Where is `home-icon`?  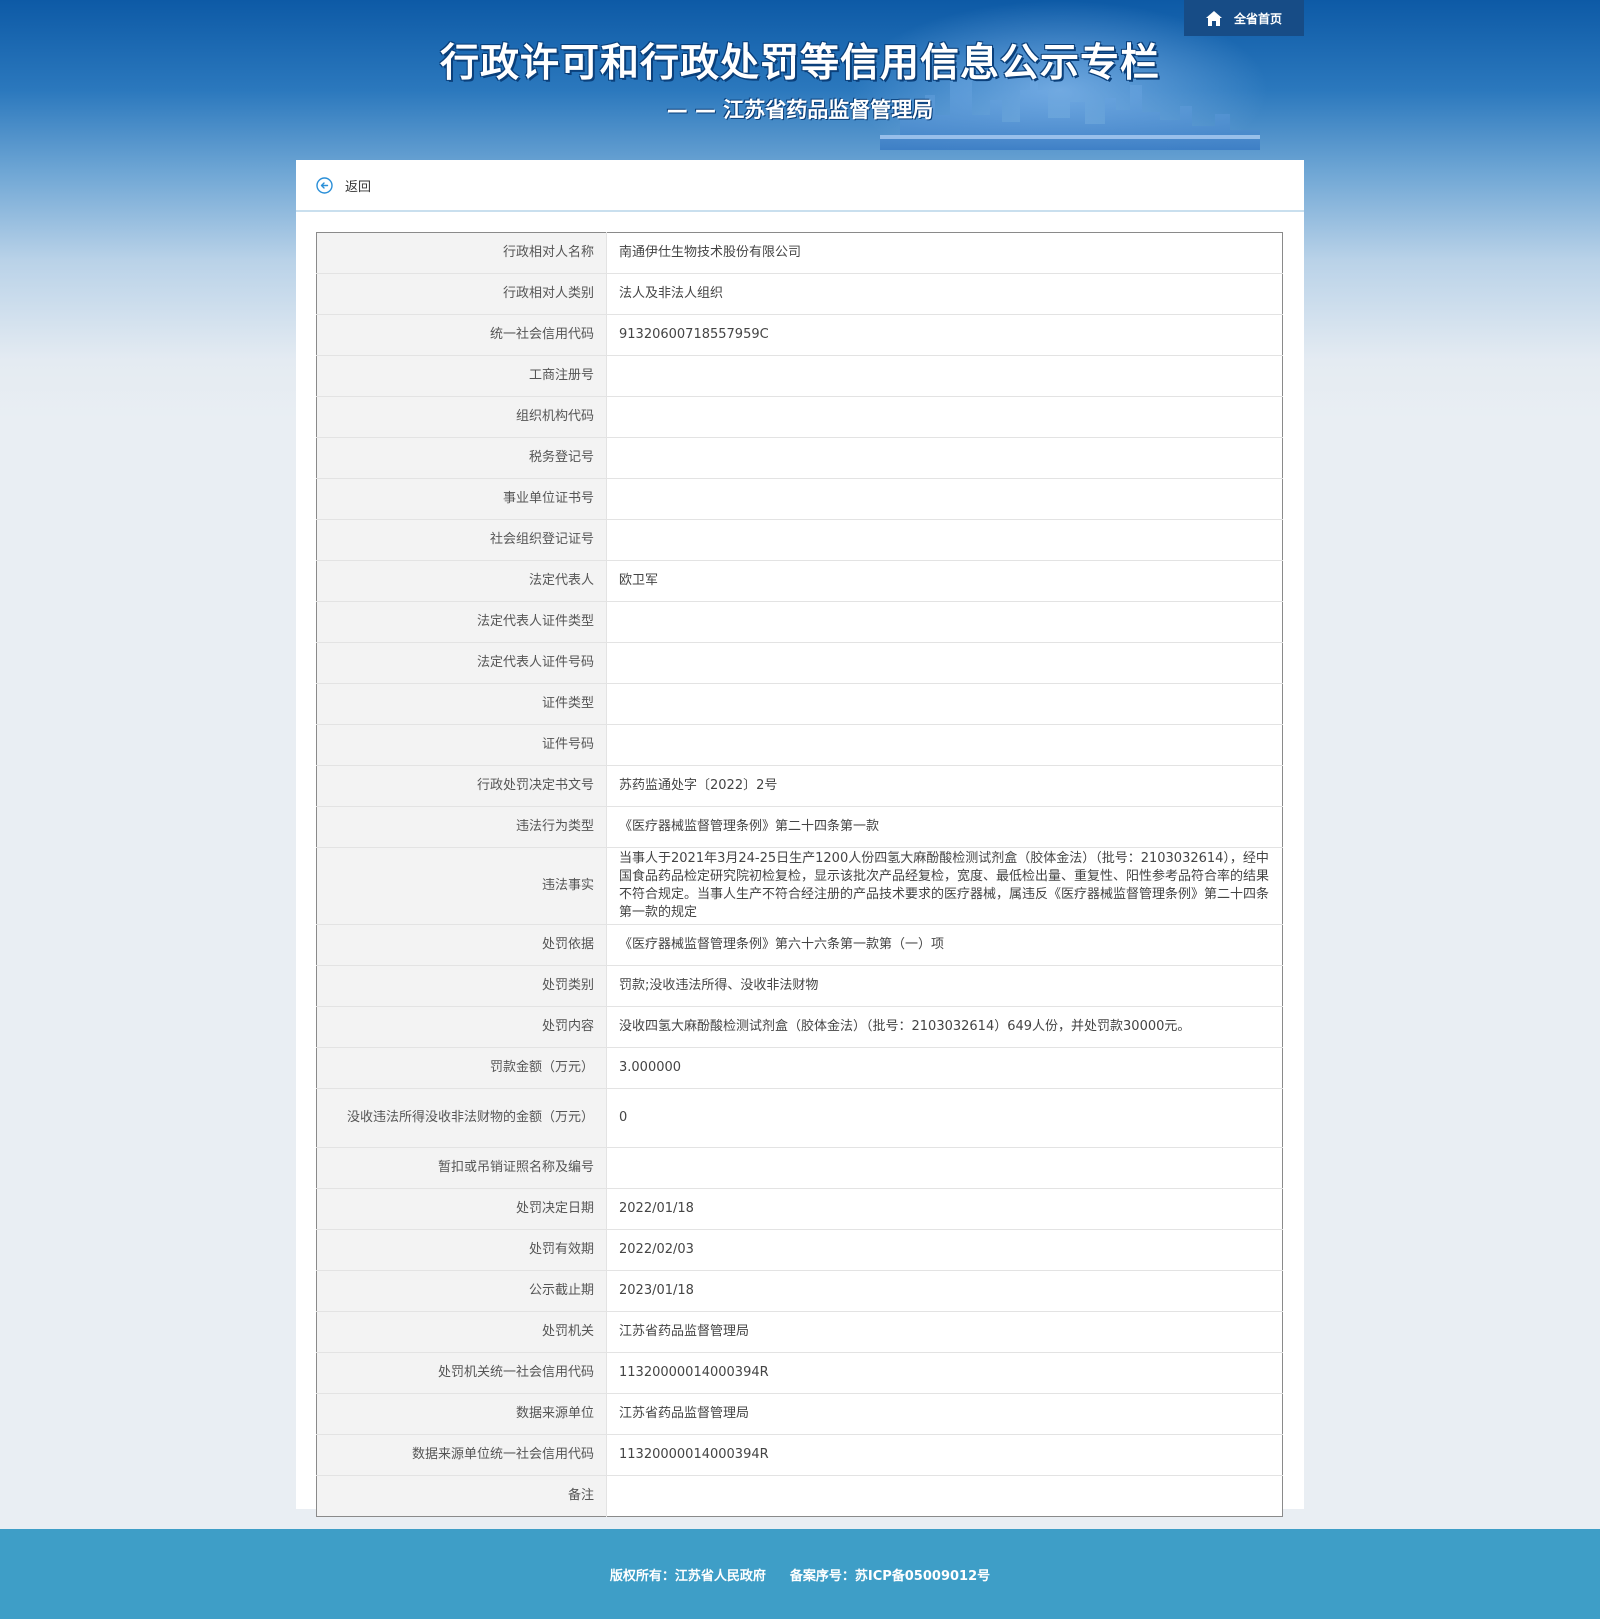
home-icon is located at coordinates (1213, 18).